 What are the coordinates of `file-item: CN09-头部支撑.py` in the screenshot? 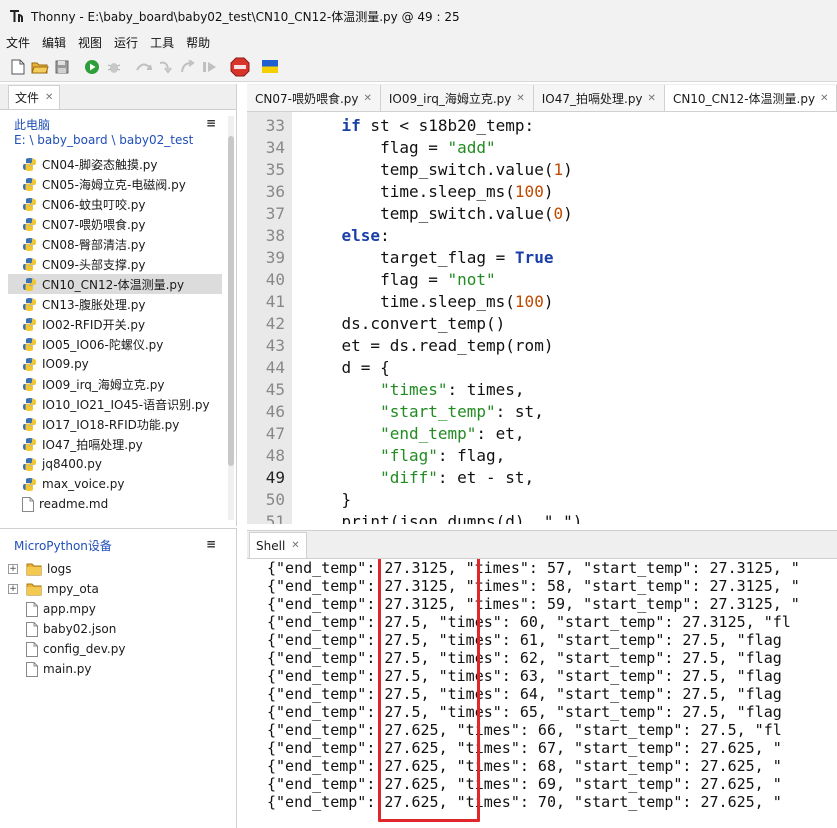 It's located at (115, 264).